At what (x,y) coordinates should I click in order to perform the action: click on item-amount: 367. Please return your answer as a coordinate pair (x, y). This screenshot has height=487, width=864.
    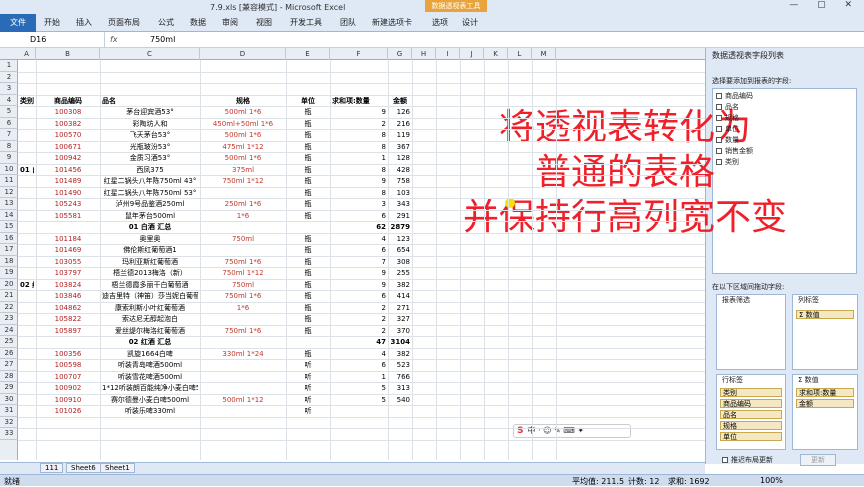
    Looking at the image, I should click on (400, 147).